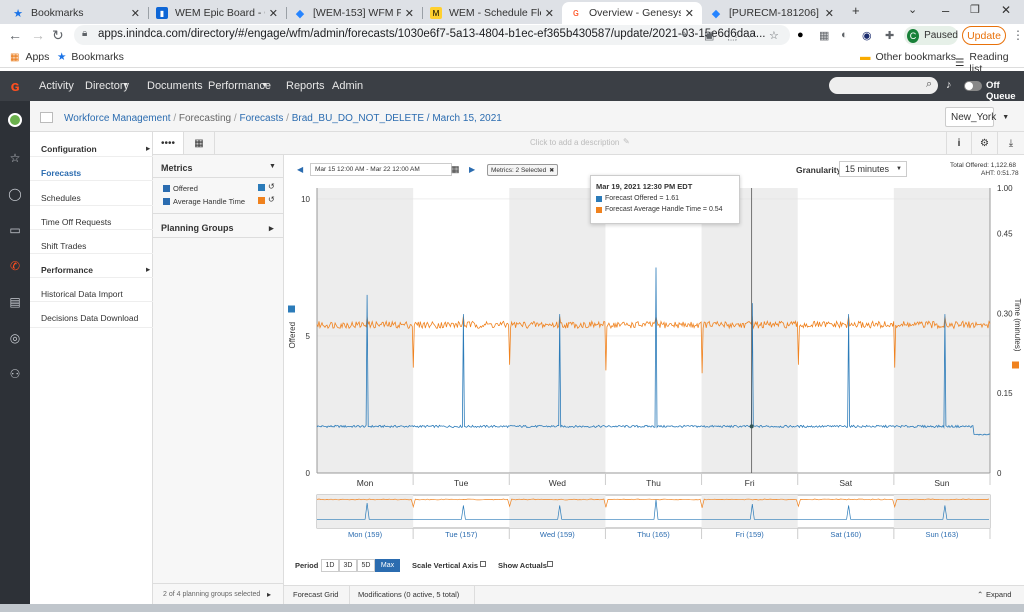 This screenshot has height=612, width=1024. What do you see at coordinates (305, 86) in the screenshot?
I see `nav-reports: Reports` at bounding box center [305, 86].